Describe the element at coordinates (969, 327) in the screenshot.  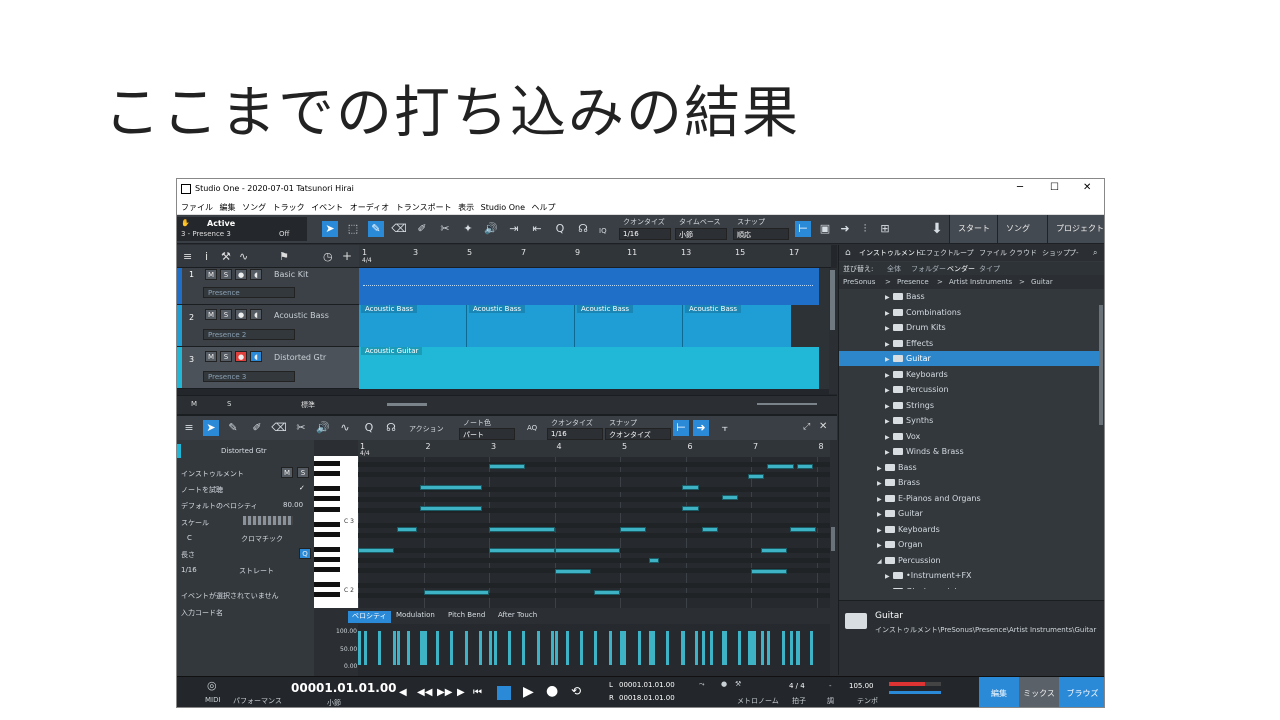
I see `browser-item: ▶ Drum Kits` at that location.